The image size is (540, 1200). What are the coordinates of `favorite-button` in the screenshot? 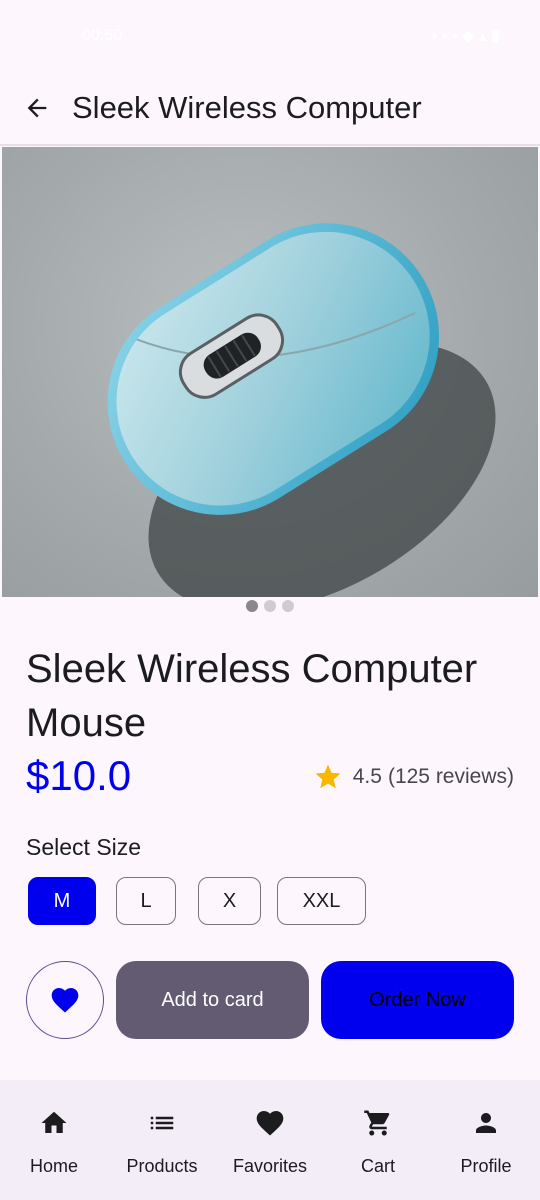 It's located at (65, 1000).